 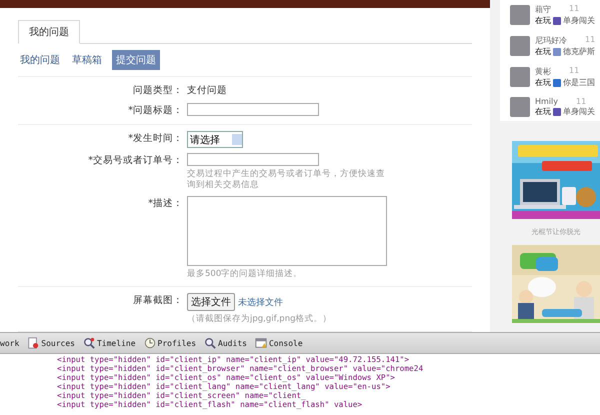 I want to click on friend-name: Hmily, so click(x=546, y=101).